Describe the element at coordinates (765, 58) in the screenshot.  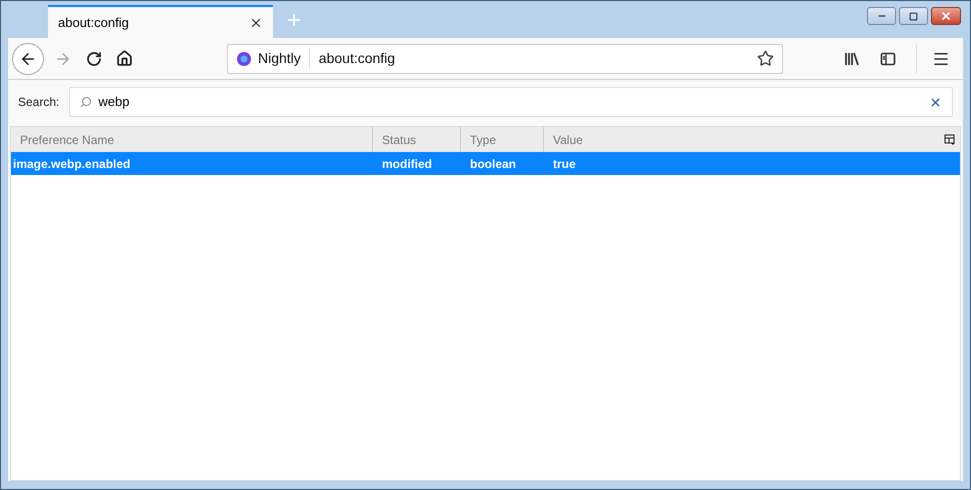
I see `bookmark-star-icon` at that location.